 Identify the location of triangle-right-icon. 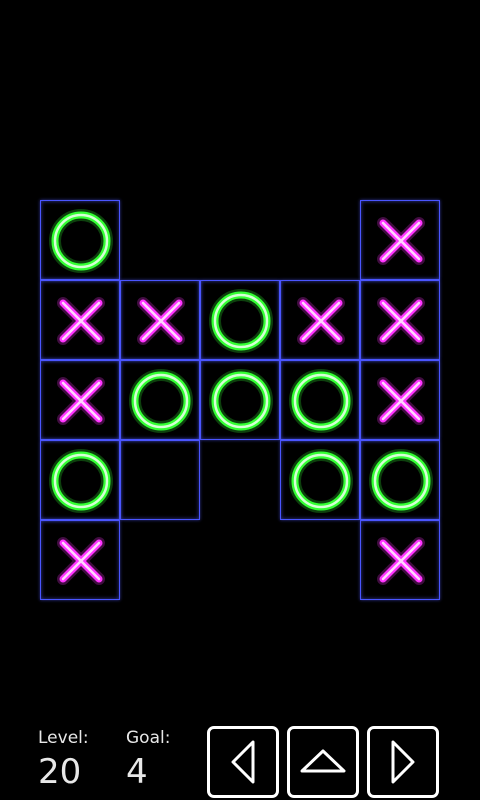
(403, 762).